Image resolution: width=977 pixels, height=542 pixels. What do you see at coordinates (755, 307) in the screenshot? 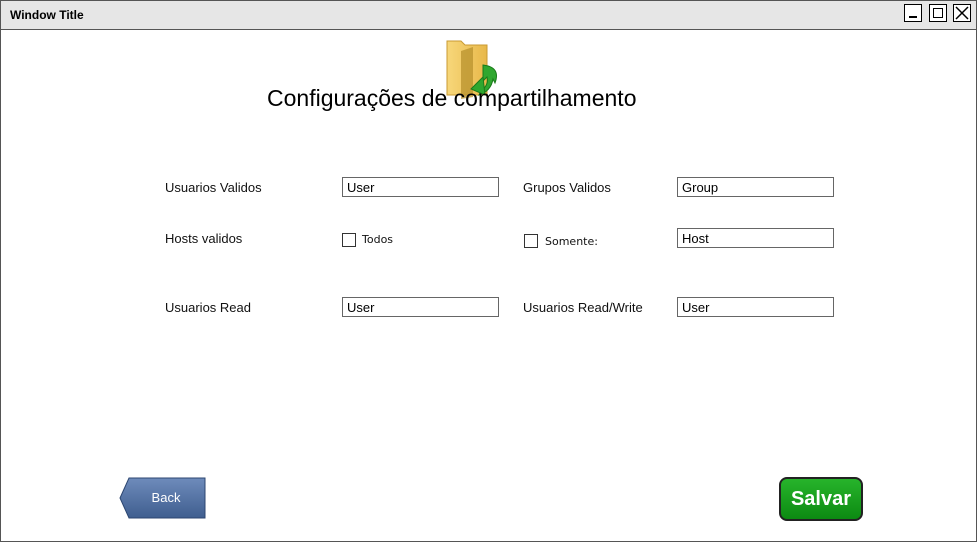
I see `usuarios-read-write-input` at bounding box center [755, 307].